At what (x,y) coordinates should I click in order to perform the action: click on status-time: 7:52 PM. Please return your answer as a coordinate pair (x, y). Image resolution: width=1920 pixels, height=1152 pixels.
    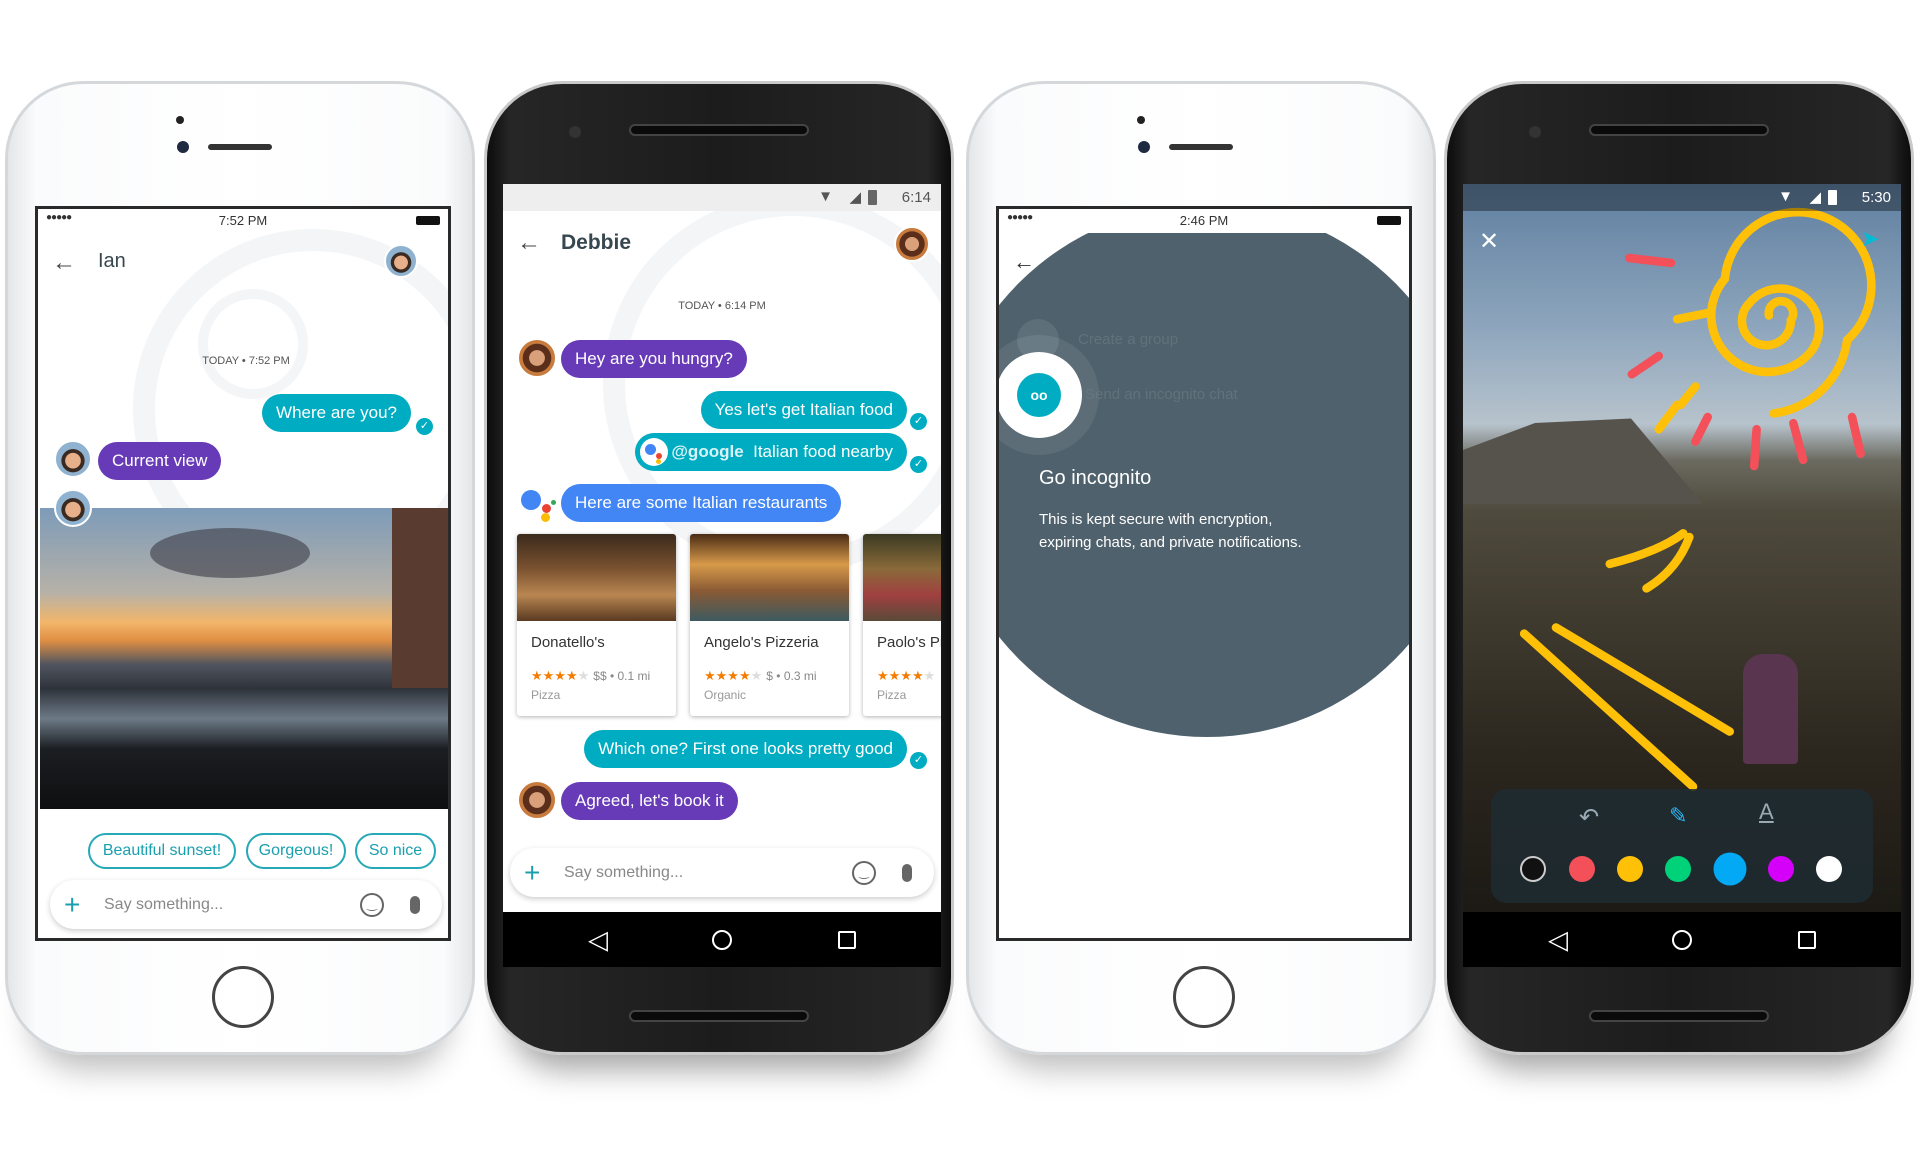
    Looking at the image, I should click on (243, 220).